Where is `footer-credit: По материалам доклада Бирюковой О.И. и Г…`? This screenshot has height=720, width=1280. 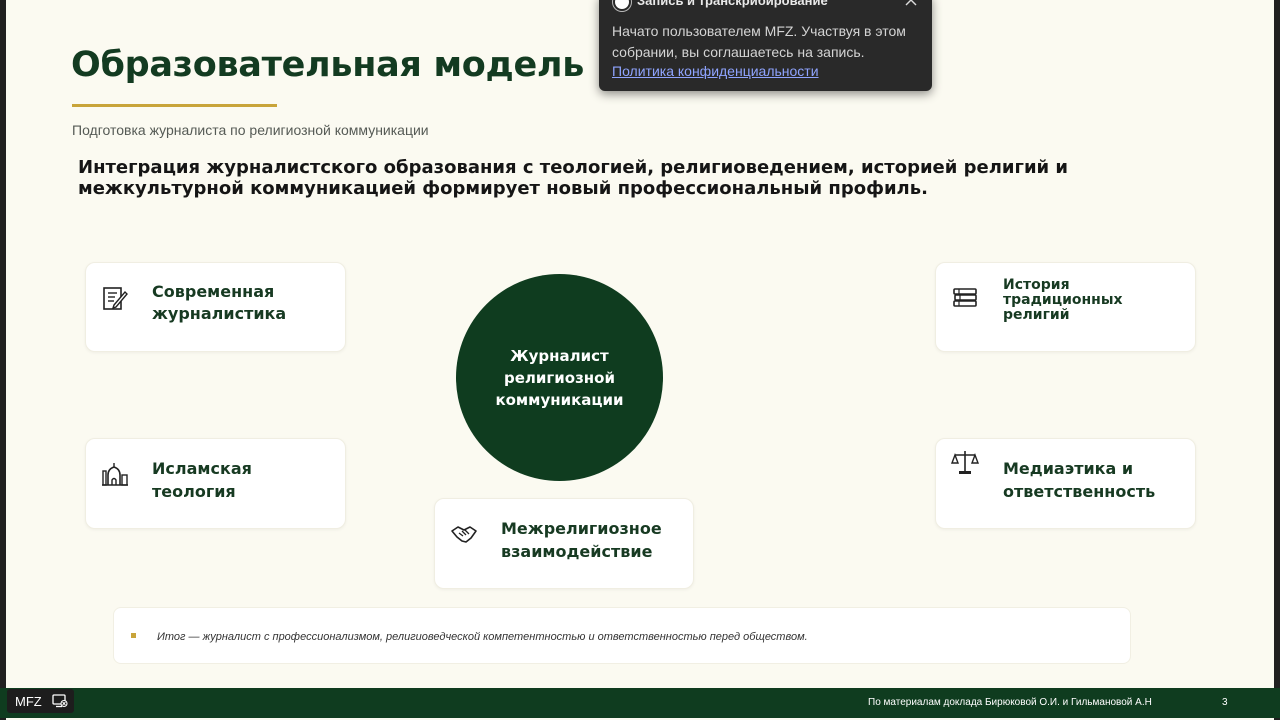
footer-credit: По материалам доклада Бирюковой О.И. и Г… is located at coordinates (1010, 702).